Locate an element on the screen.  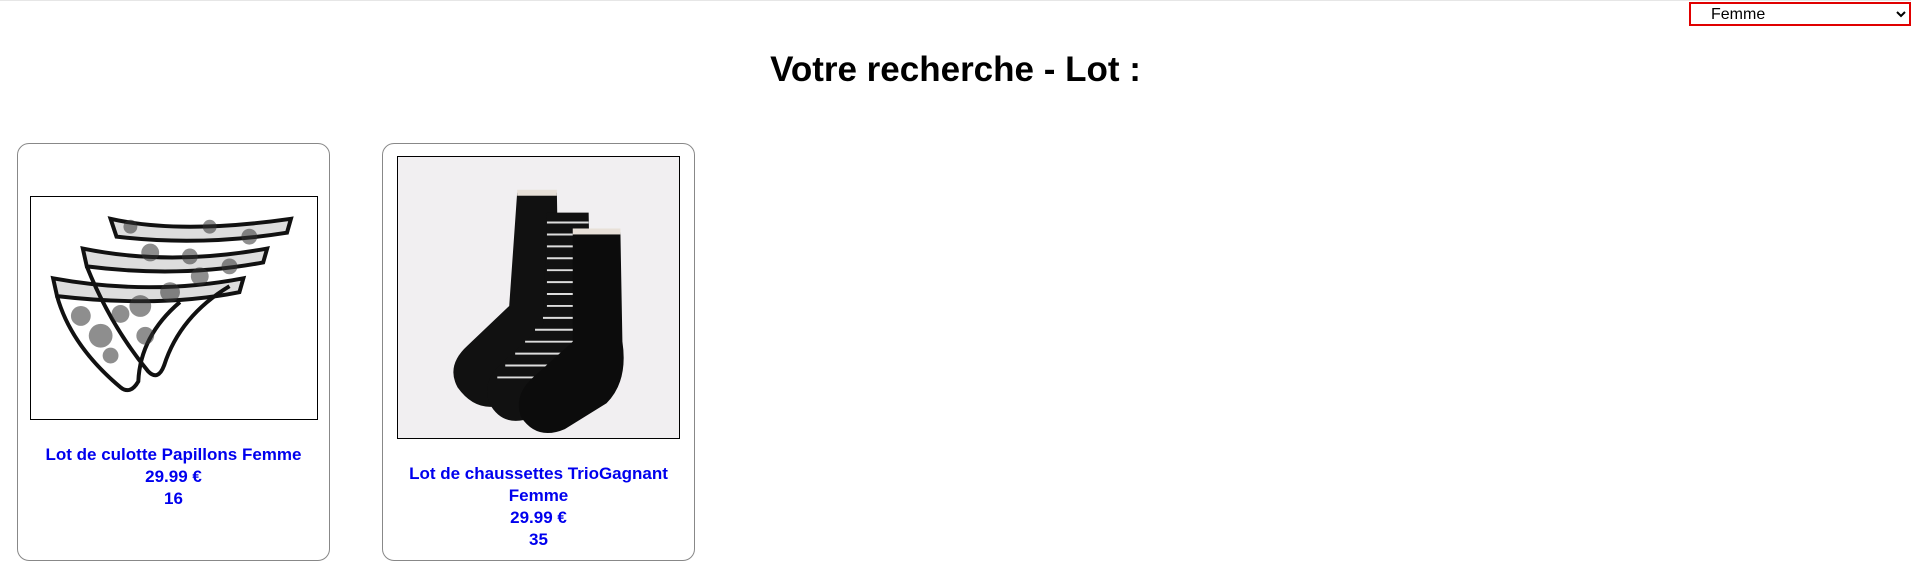
category-select: Femme is located at coordinates (1800, 14).